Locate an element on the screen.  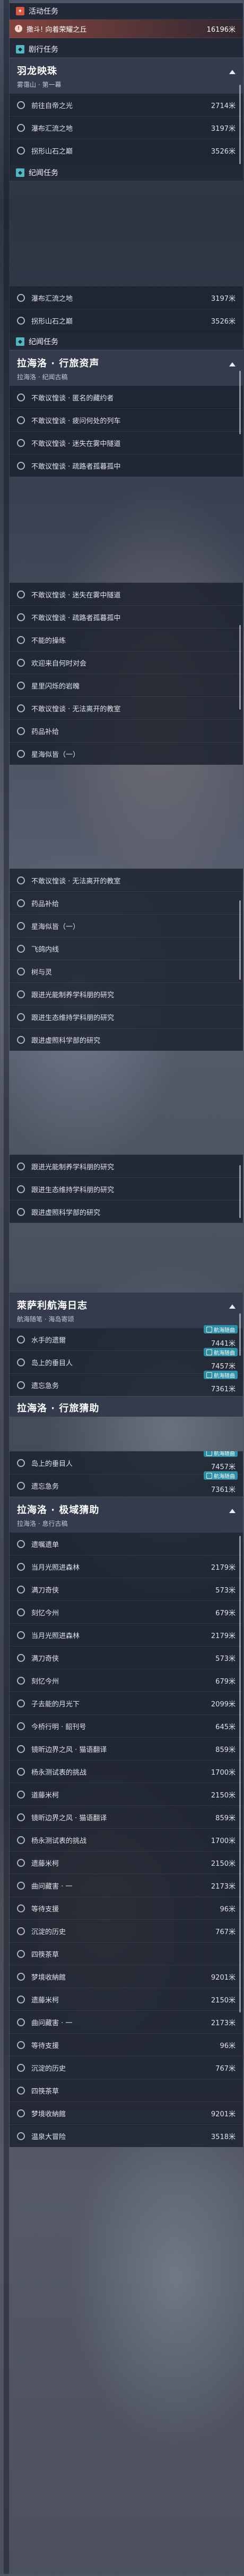
quest-objective: 星里闪烁的岩魄 is located at coordinates (127, 685).